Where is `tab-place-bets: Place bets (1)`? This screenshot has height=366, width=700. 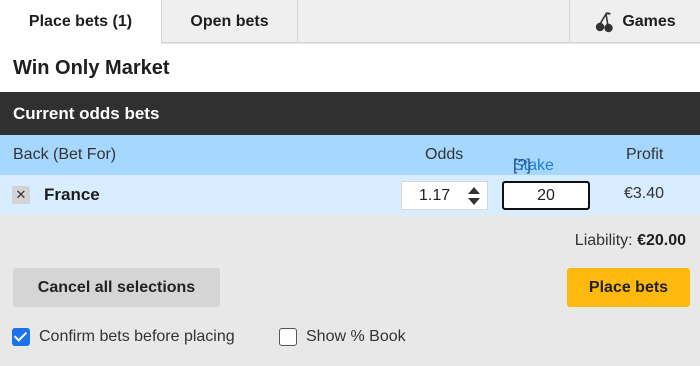
tab-place-bets: Place bets (1) is located at coordinates (81, 22).